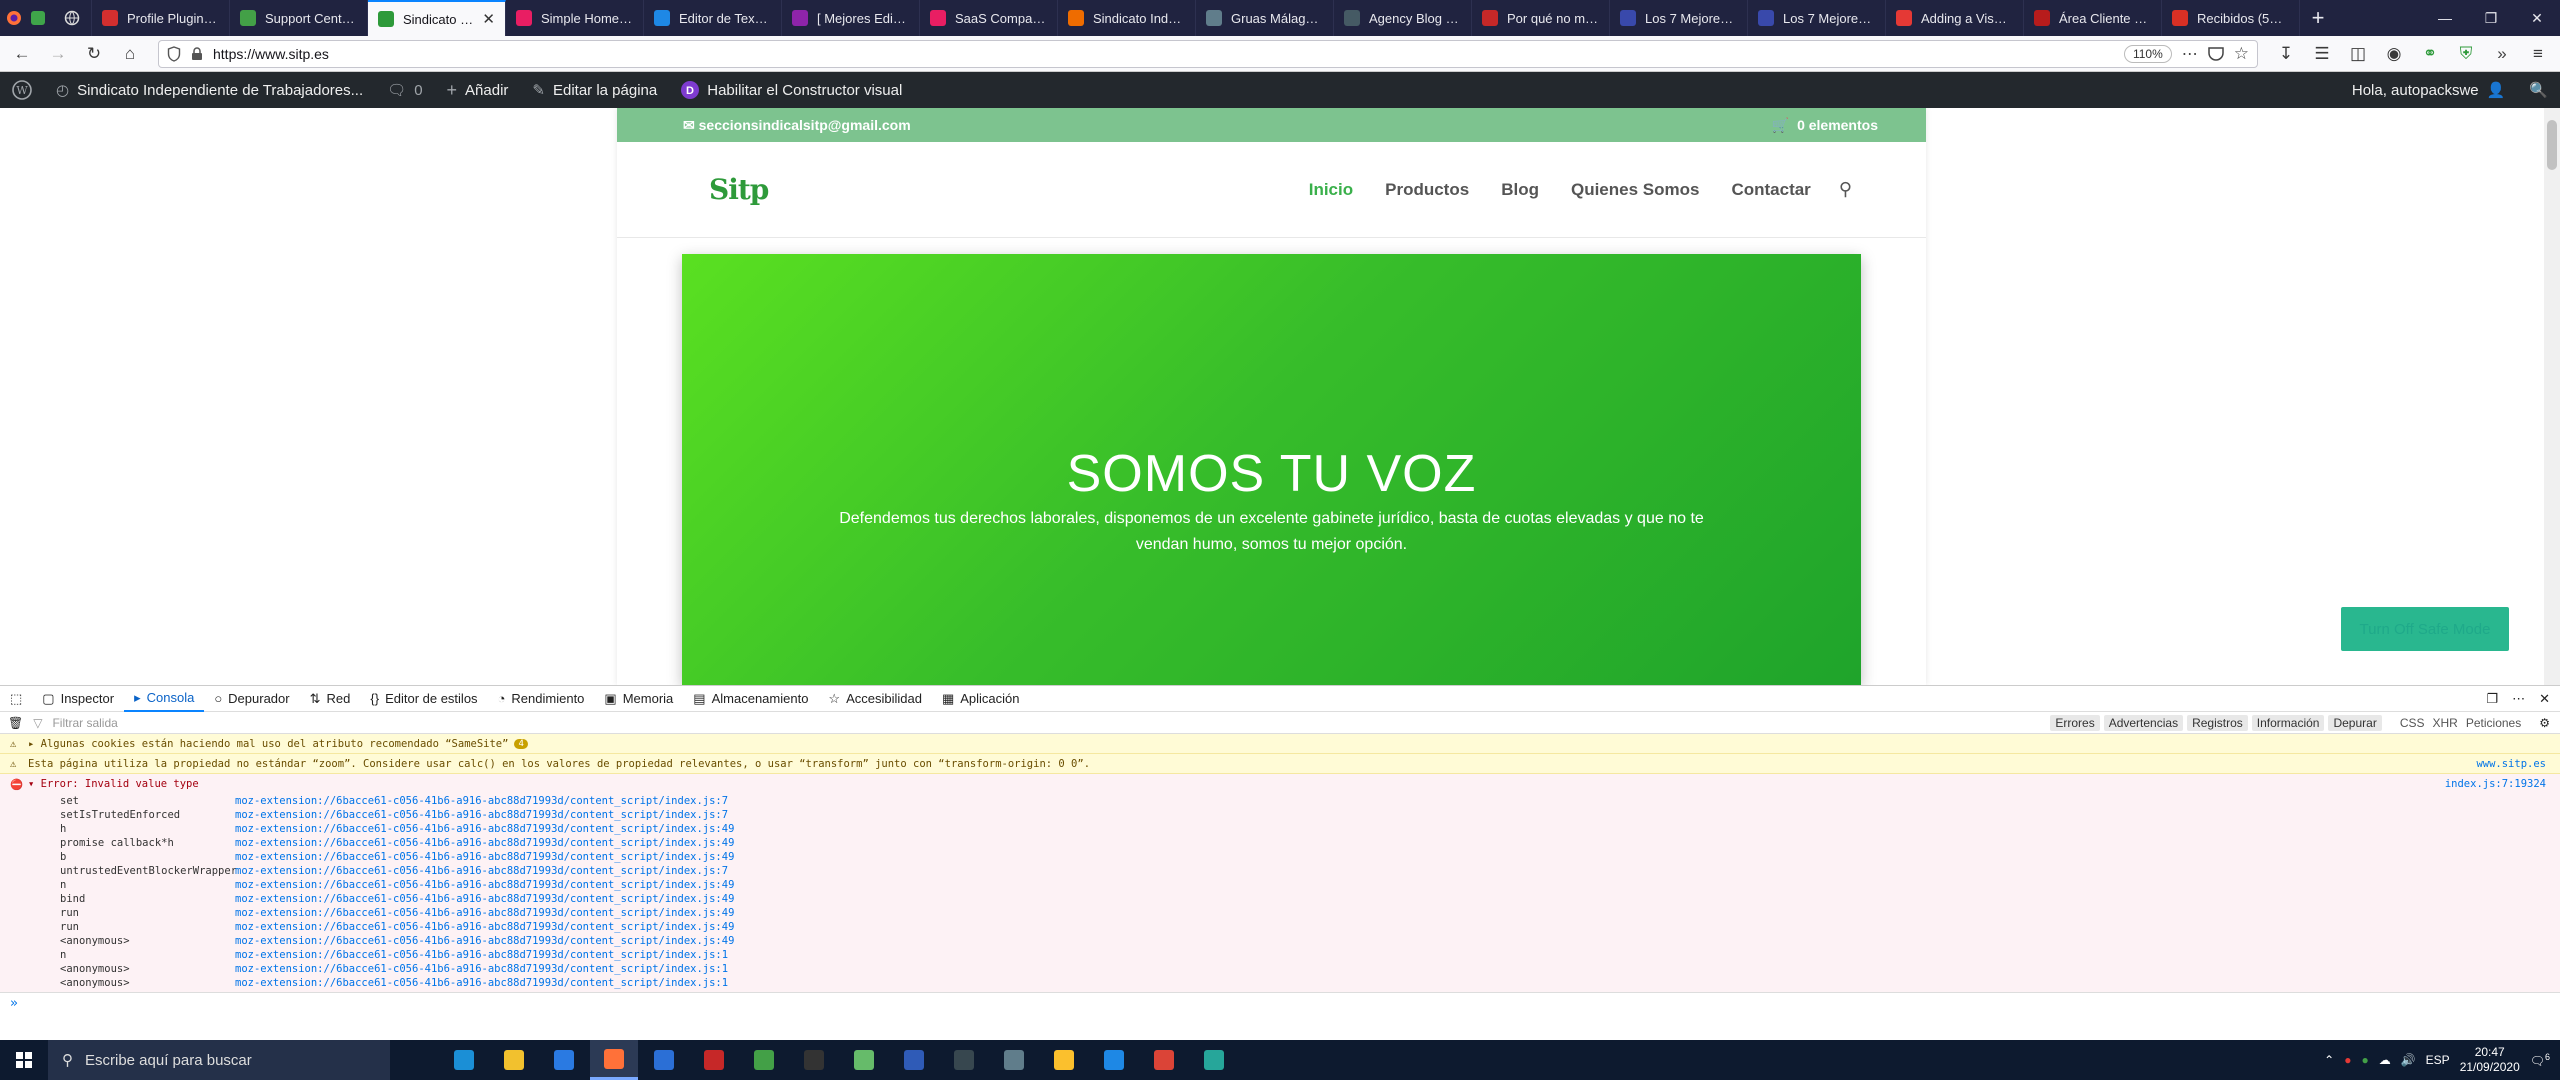  I want to click on close-window-icon: ✕, so click(2537, 18).